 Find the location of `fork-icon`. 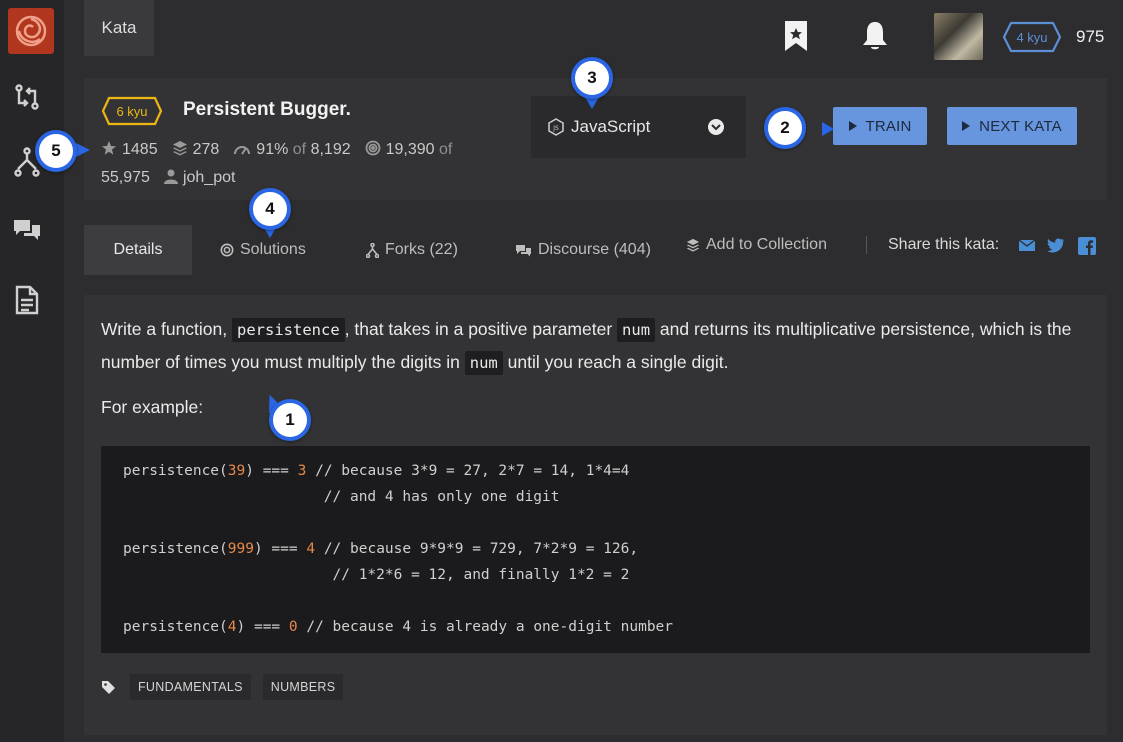

fork-icon is located at coordinates (372, 250).